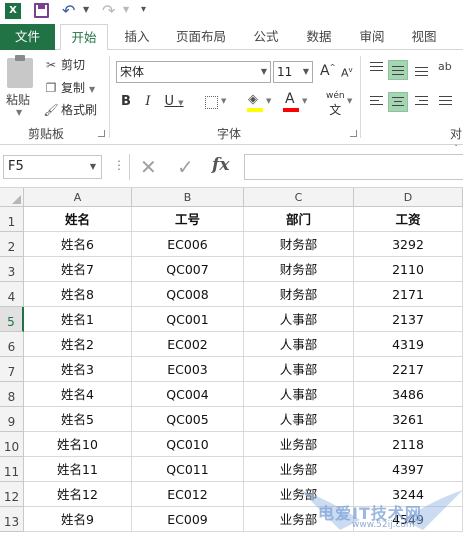  What do you see at coordinates (101, 133) in the screenshot?
I see `clipboard-launcher-icon` at bounding box center [101, 133].